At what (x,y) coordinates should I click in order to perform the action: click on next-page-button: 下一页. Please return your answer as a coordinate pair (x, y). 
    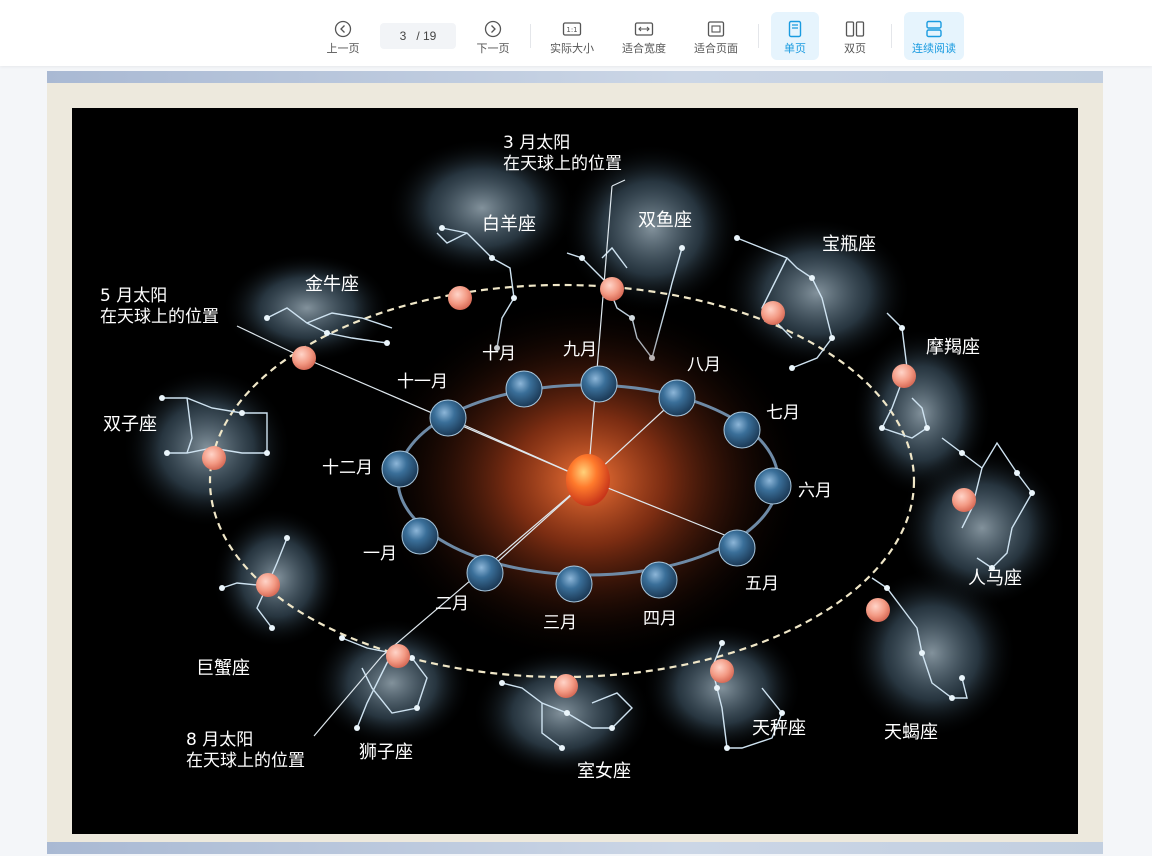
    Looking at the image, I should click on (493, 36).